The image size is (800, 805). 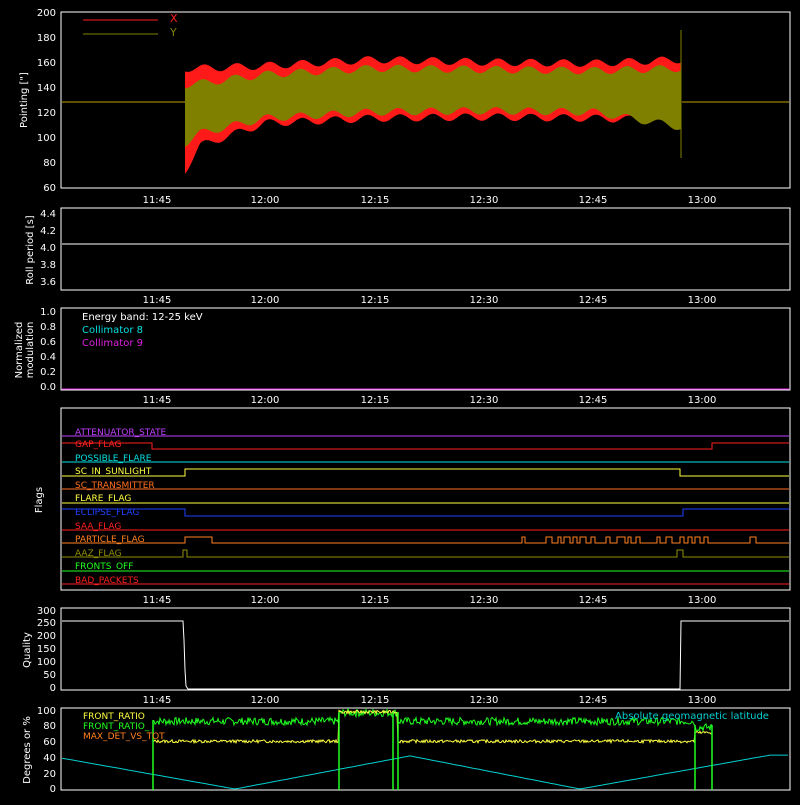 I want to click on xtick-modulation-1200: 12:00, so click(x=265, y=400).